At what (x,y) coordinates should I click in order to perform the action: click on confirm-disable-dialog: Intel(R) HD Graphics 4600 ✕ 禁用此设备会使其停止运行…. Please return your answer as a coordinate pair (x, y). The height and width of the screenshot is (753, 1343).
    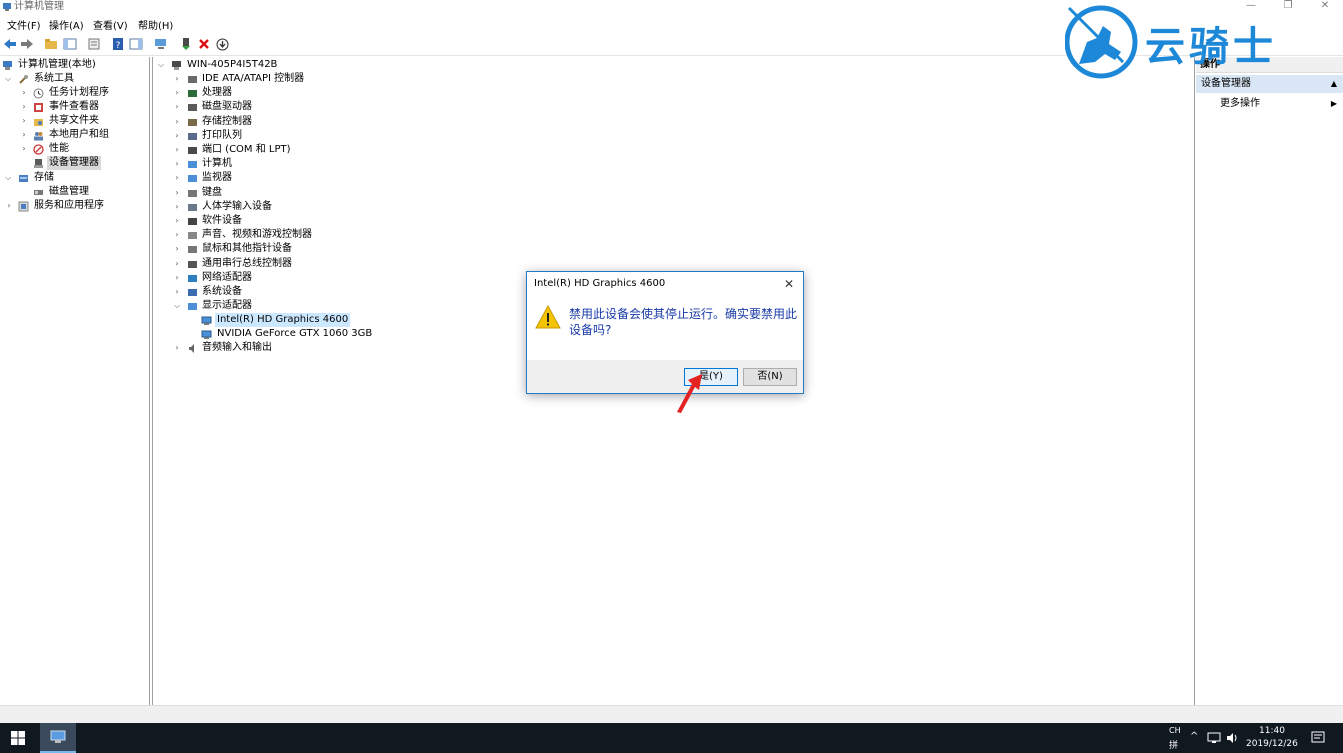
    Looking at the image, I should click on (665, 332).